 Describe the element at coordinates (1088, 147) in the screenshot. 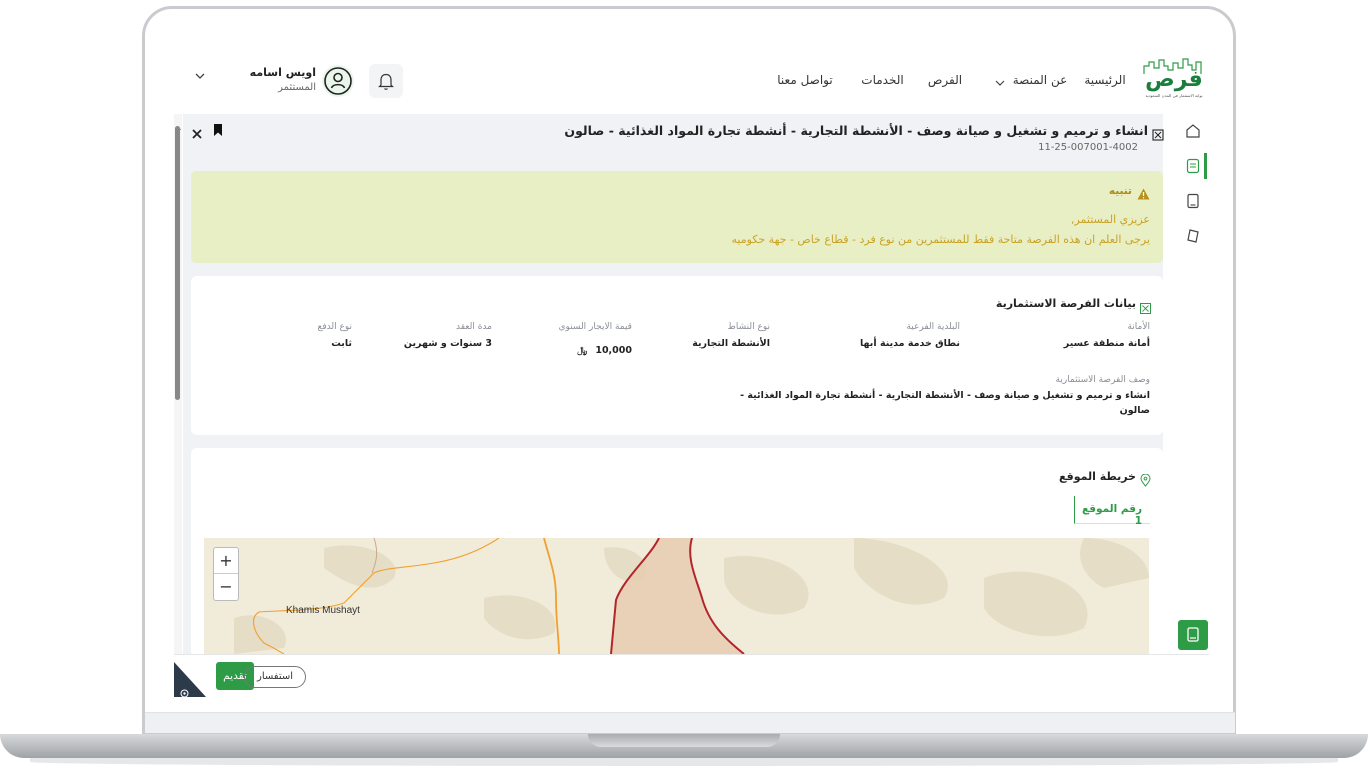

I see `opportunity-number: 11-25-007001-4002` at that location.